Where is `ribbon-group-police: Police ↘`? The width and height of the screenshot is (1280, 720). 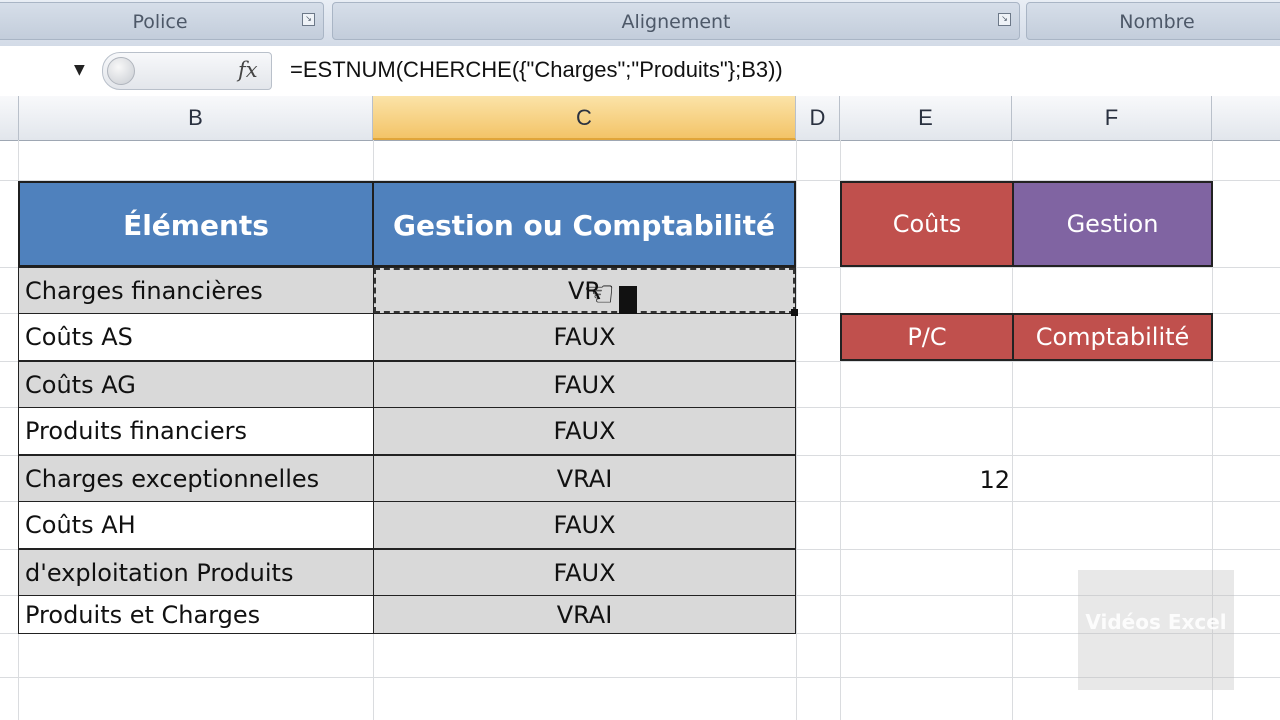 ribbon-group-police: Police ↘ is located at coordinates (162, 21).